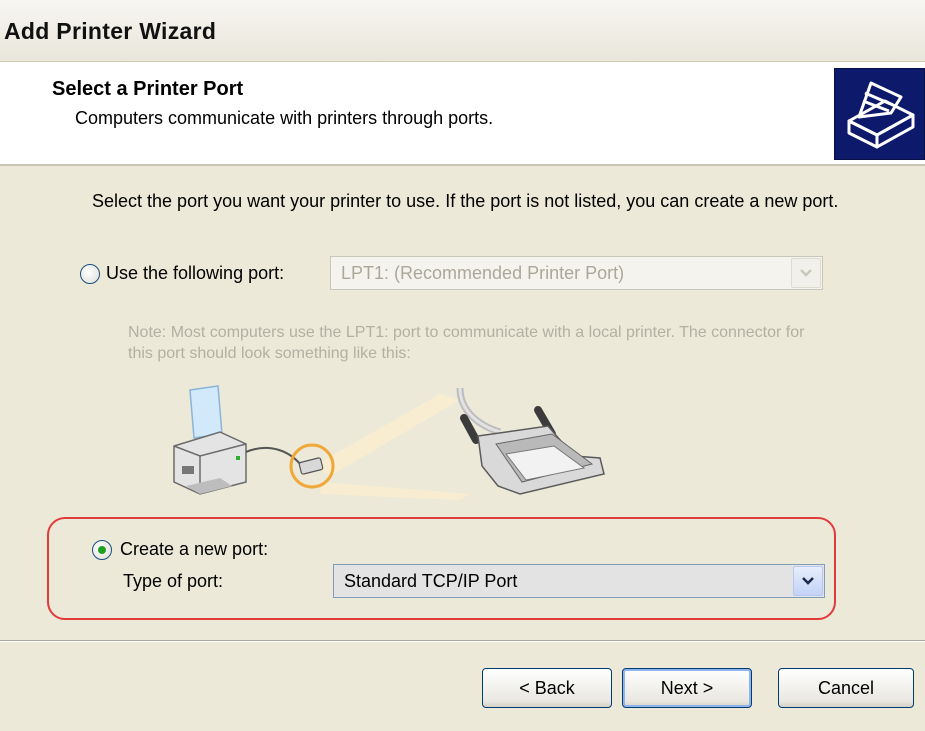  Describe the element at coordinates (846, 688) in the screenshot. I see `cancel-button: Cancel` at that location.